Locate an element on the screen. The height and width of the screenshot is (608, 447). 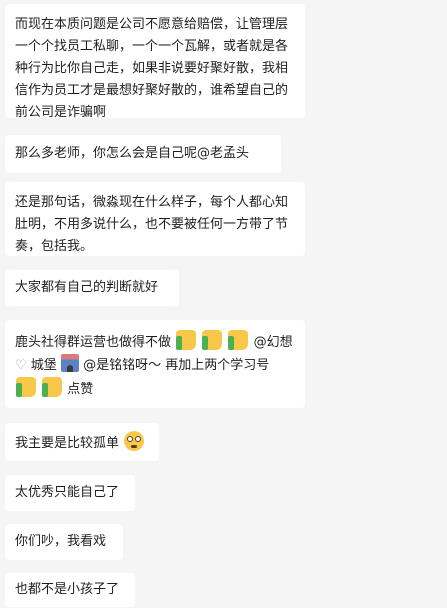
message-bubble: 我主要是比较孤单 is located at coordinates (82, 442).